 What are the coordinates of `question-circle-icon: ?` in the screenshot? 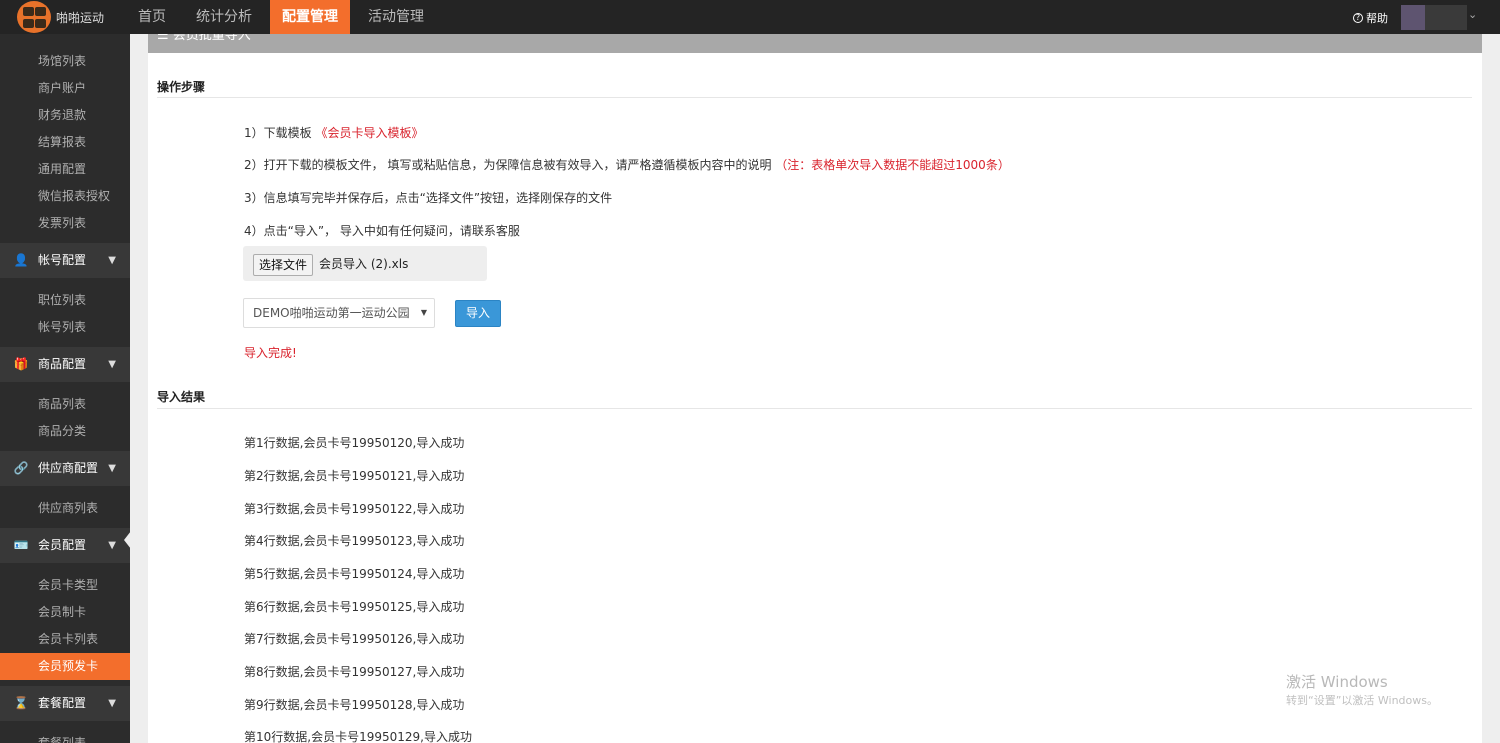 It's located at (1358, 18).